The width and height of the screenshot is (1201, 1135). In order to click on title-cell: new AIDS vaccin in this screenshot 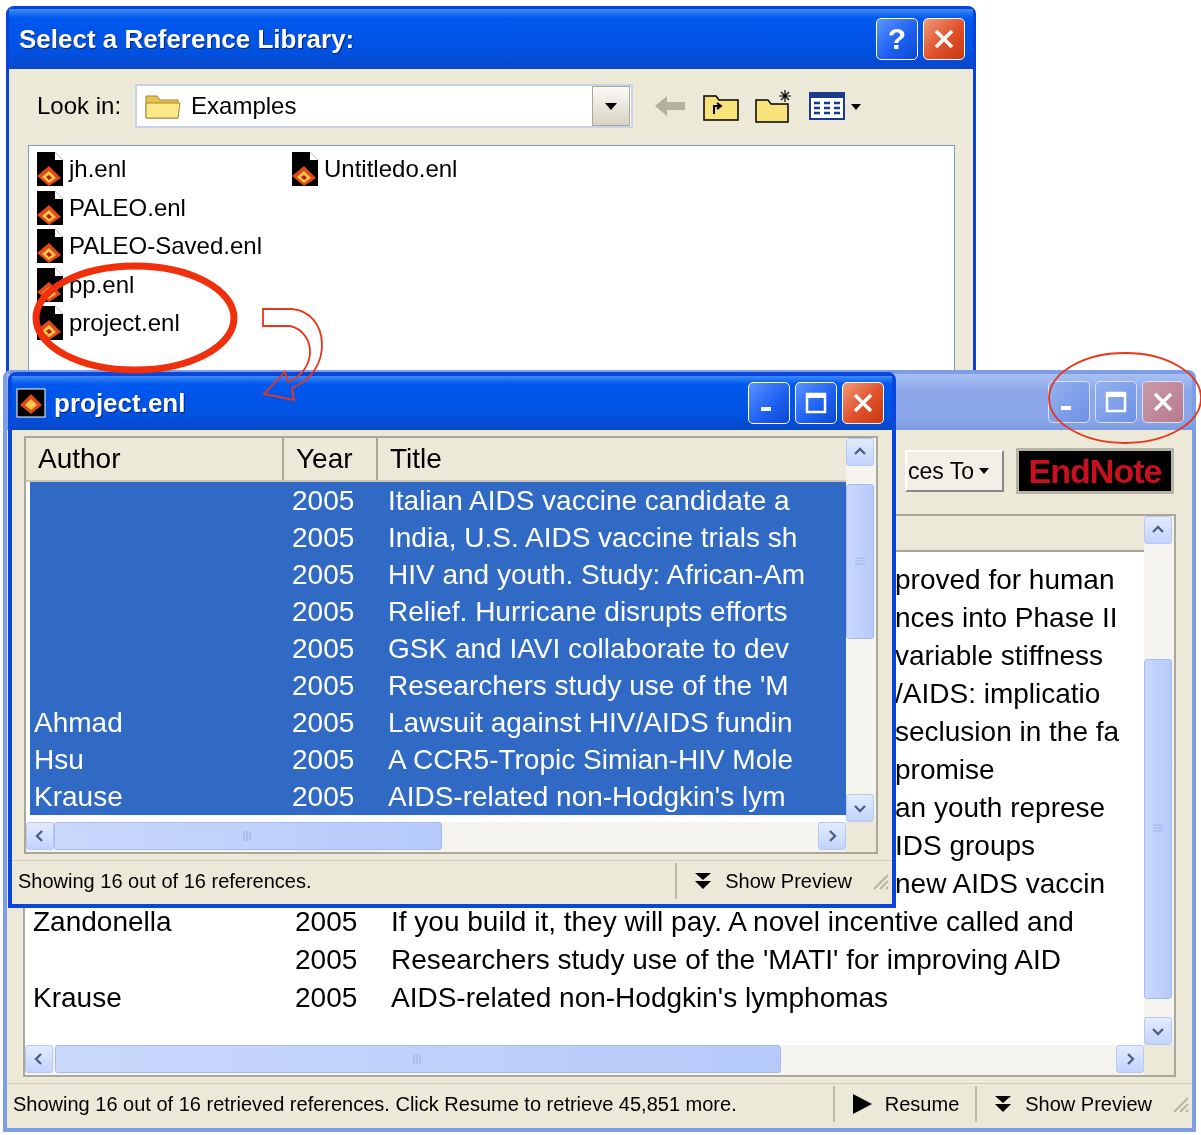, I will do `click(1000, 884)`.